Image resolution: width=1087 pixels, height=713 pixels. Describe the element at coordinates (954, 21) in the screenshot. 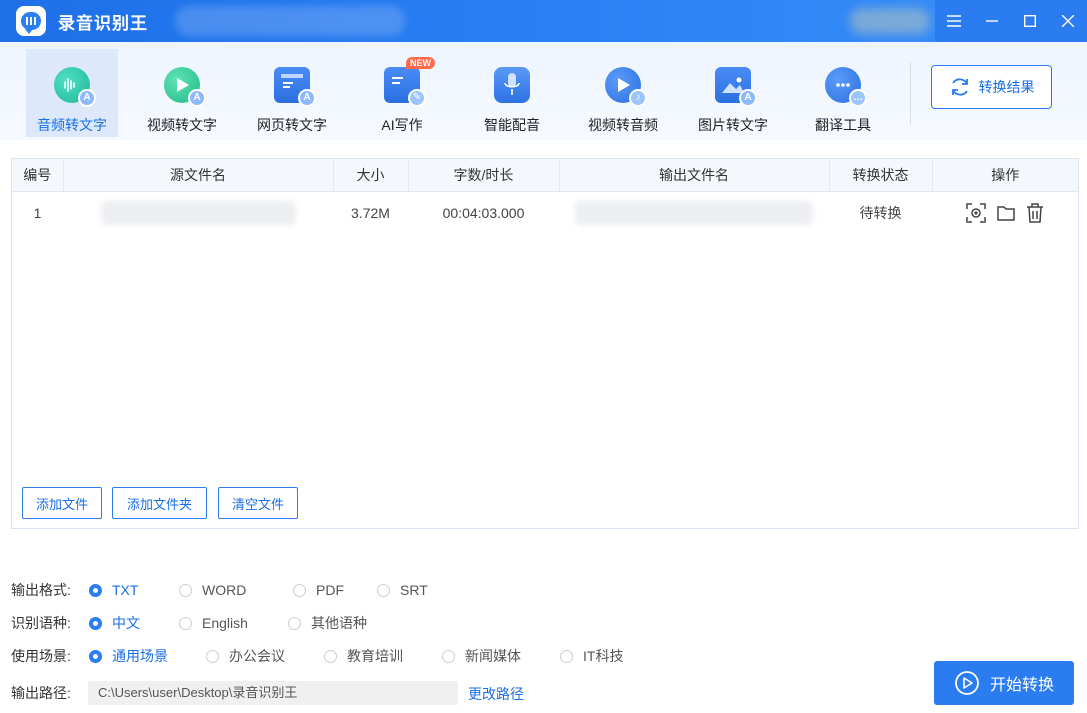

I see `menu-icon` at that location.